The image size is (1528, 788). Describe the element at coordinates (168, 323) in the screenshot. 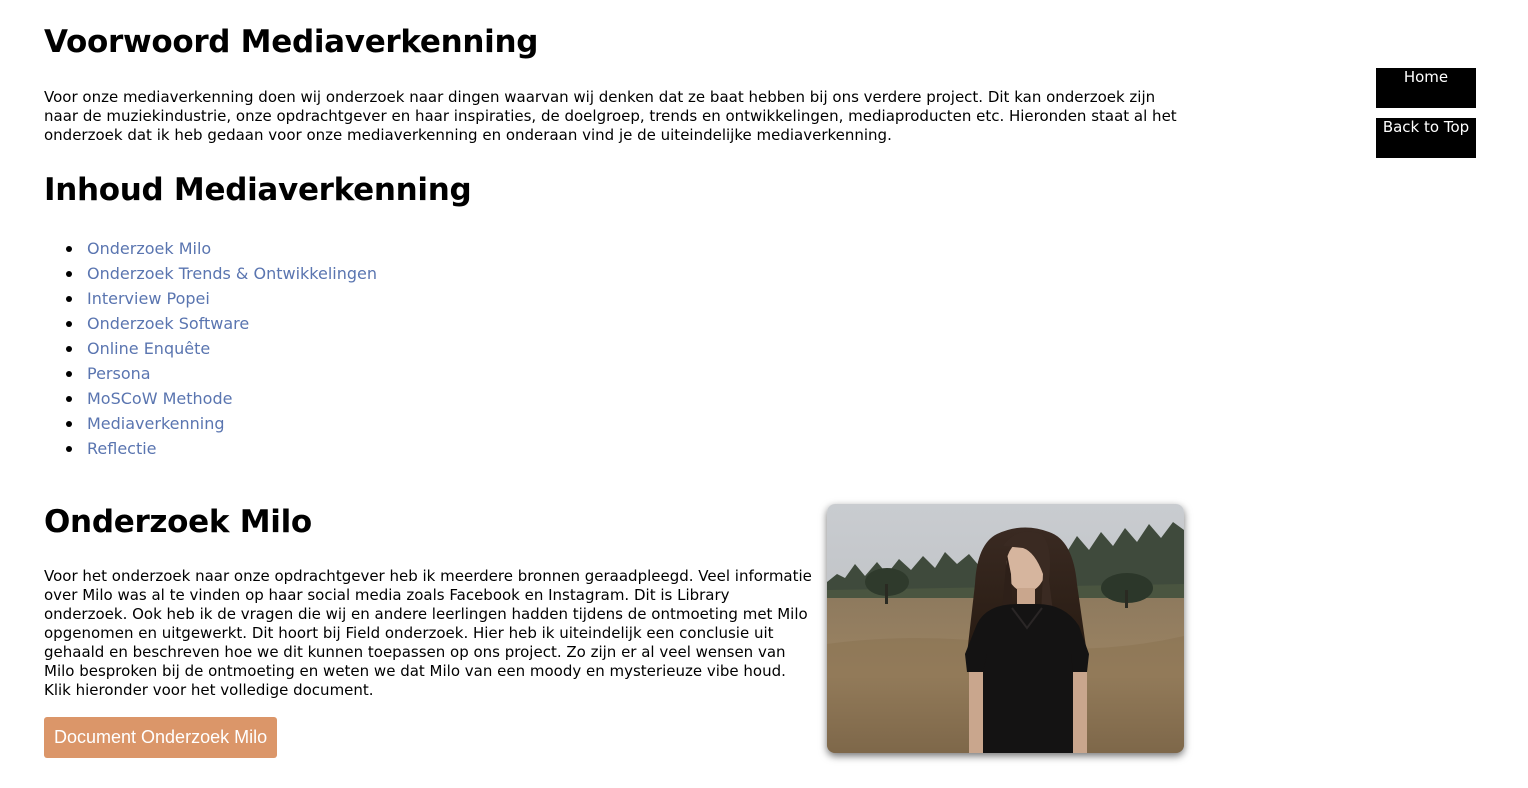

I see `toc-link-software: Onderzoek Software` at that location.